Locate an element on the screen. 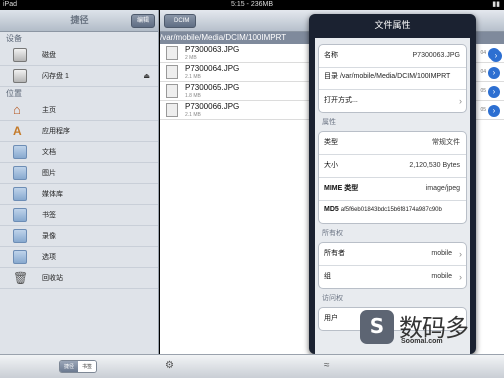 This screenshot has width=504, height=378. md5-label: MD5 is located at coordinates (331, 209).